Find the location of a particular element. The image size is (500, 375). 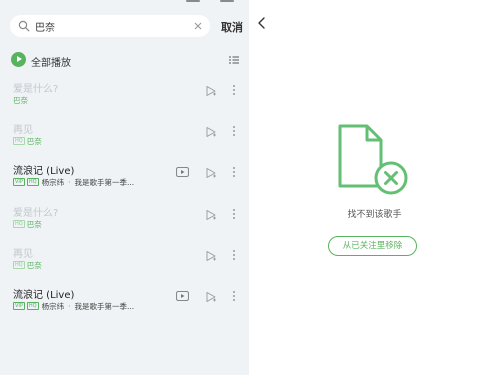

search-input: 巴奈 is located at coordinates (110, 26).